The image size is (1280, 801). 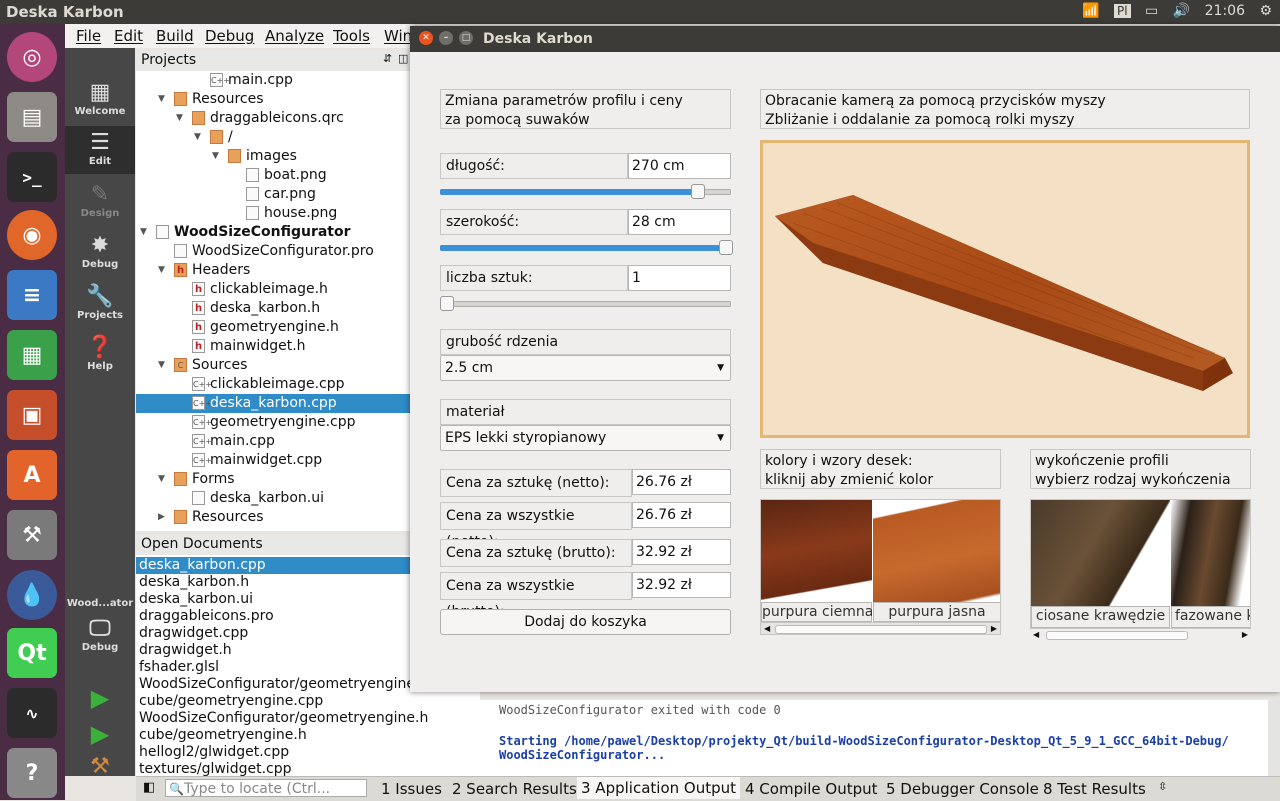 What do you see at coordinates (273, 213) in the screenshot?
I see `tree-item: house.png` at bounding box center [273, 213].